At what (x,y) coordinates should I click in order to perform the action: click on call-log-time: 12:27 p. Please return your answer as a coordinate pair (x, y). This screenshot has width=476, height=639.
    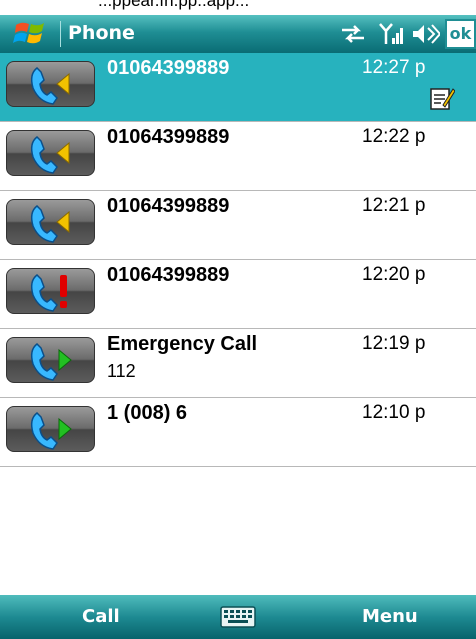
    Looking at the image, I should click on (394, 67).